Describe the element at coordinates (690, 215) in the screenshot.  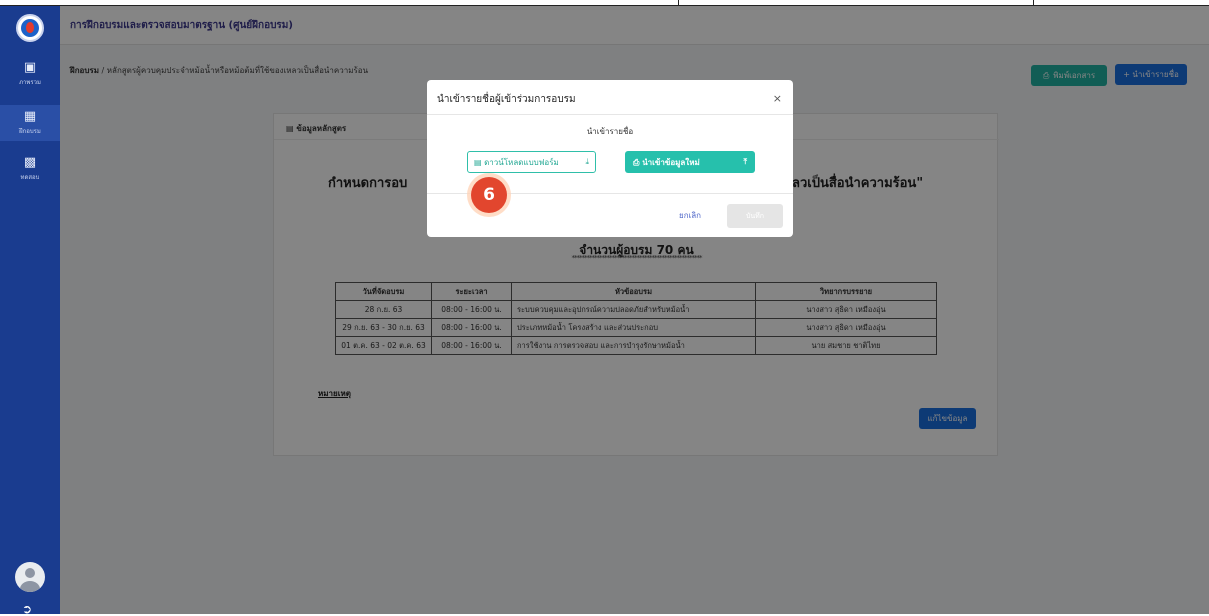
I see `cancel-button: ยกเลิก` at that location.